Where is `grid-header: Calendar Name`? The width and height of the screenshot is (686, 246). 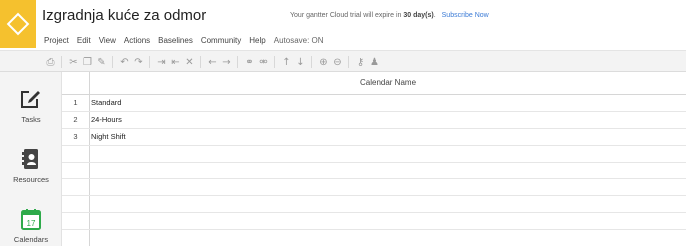
grid-header: Calendar Name is located at coordinates (374, 83).